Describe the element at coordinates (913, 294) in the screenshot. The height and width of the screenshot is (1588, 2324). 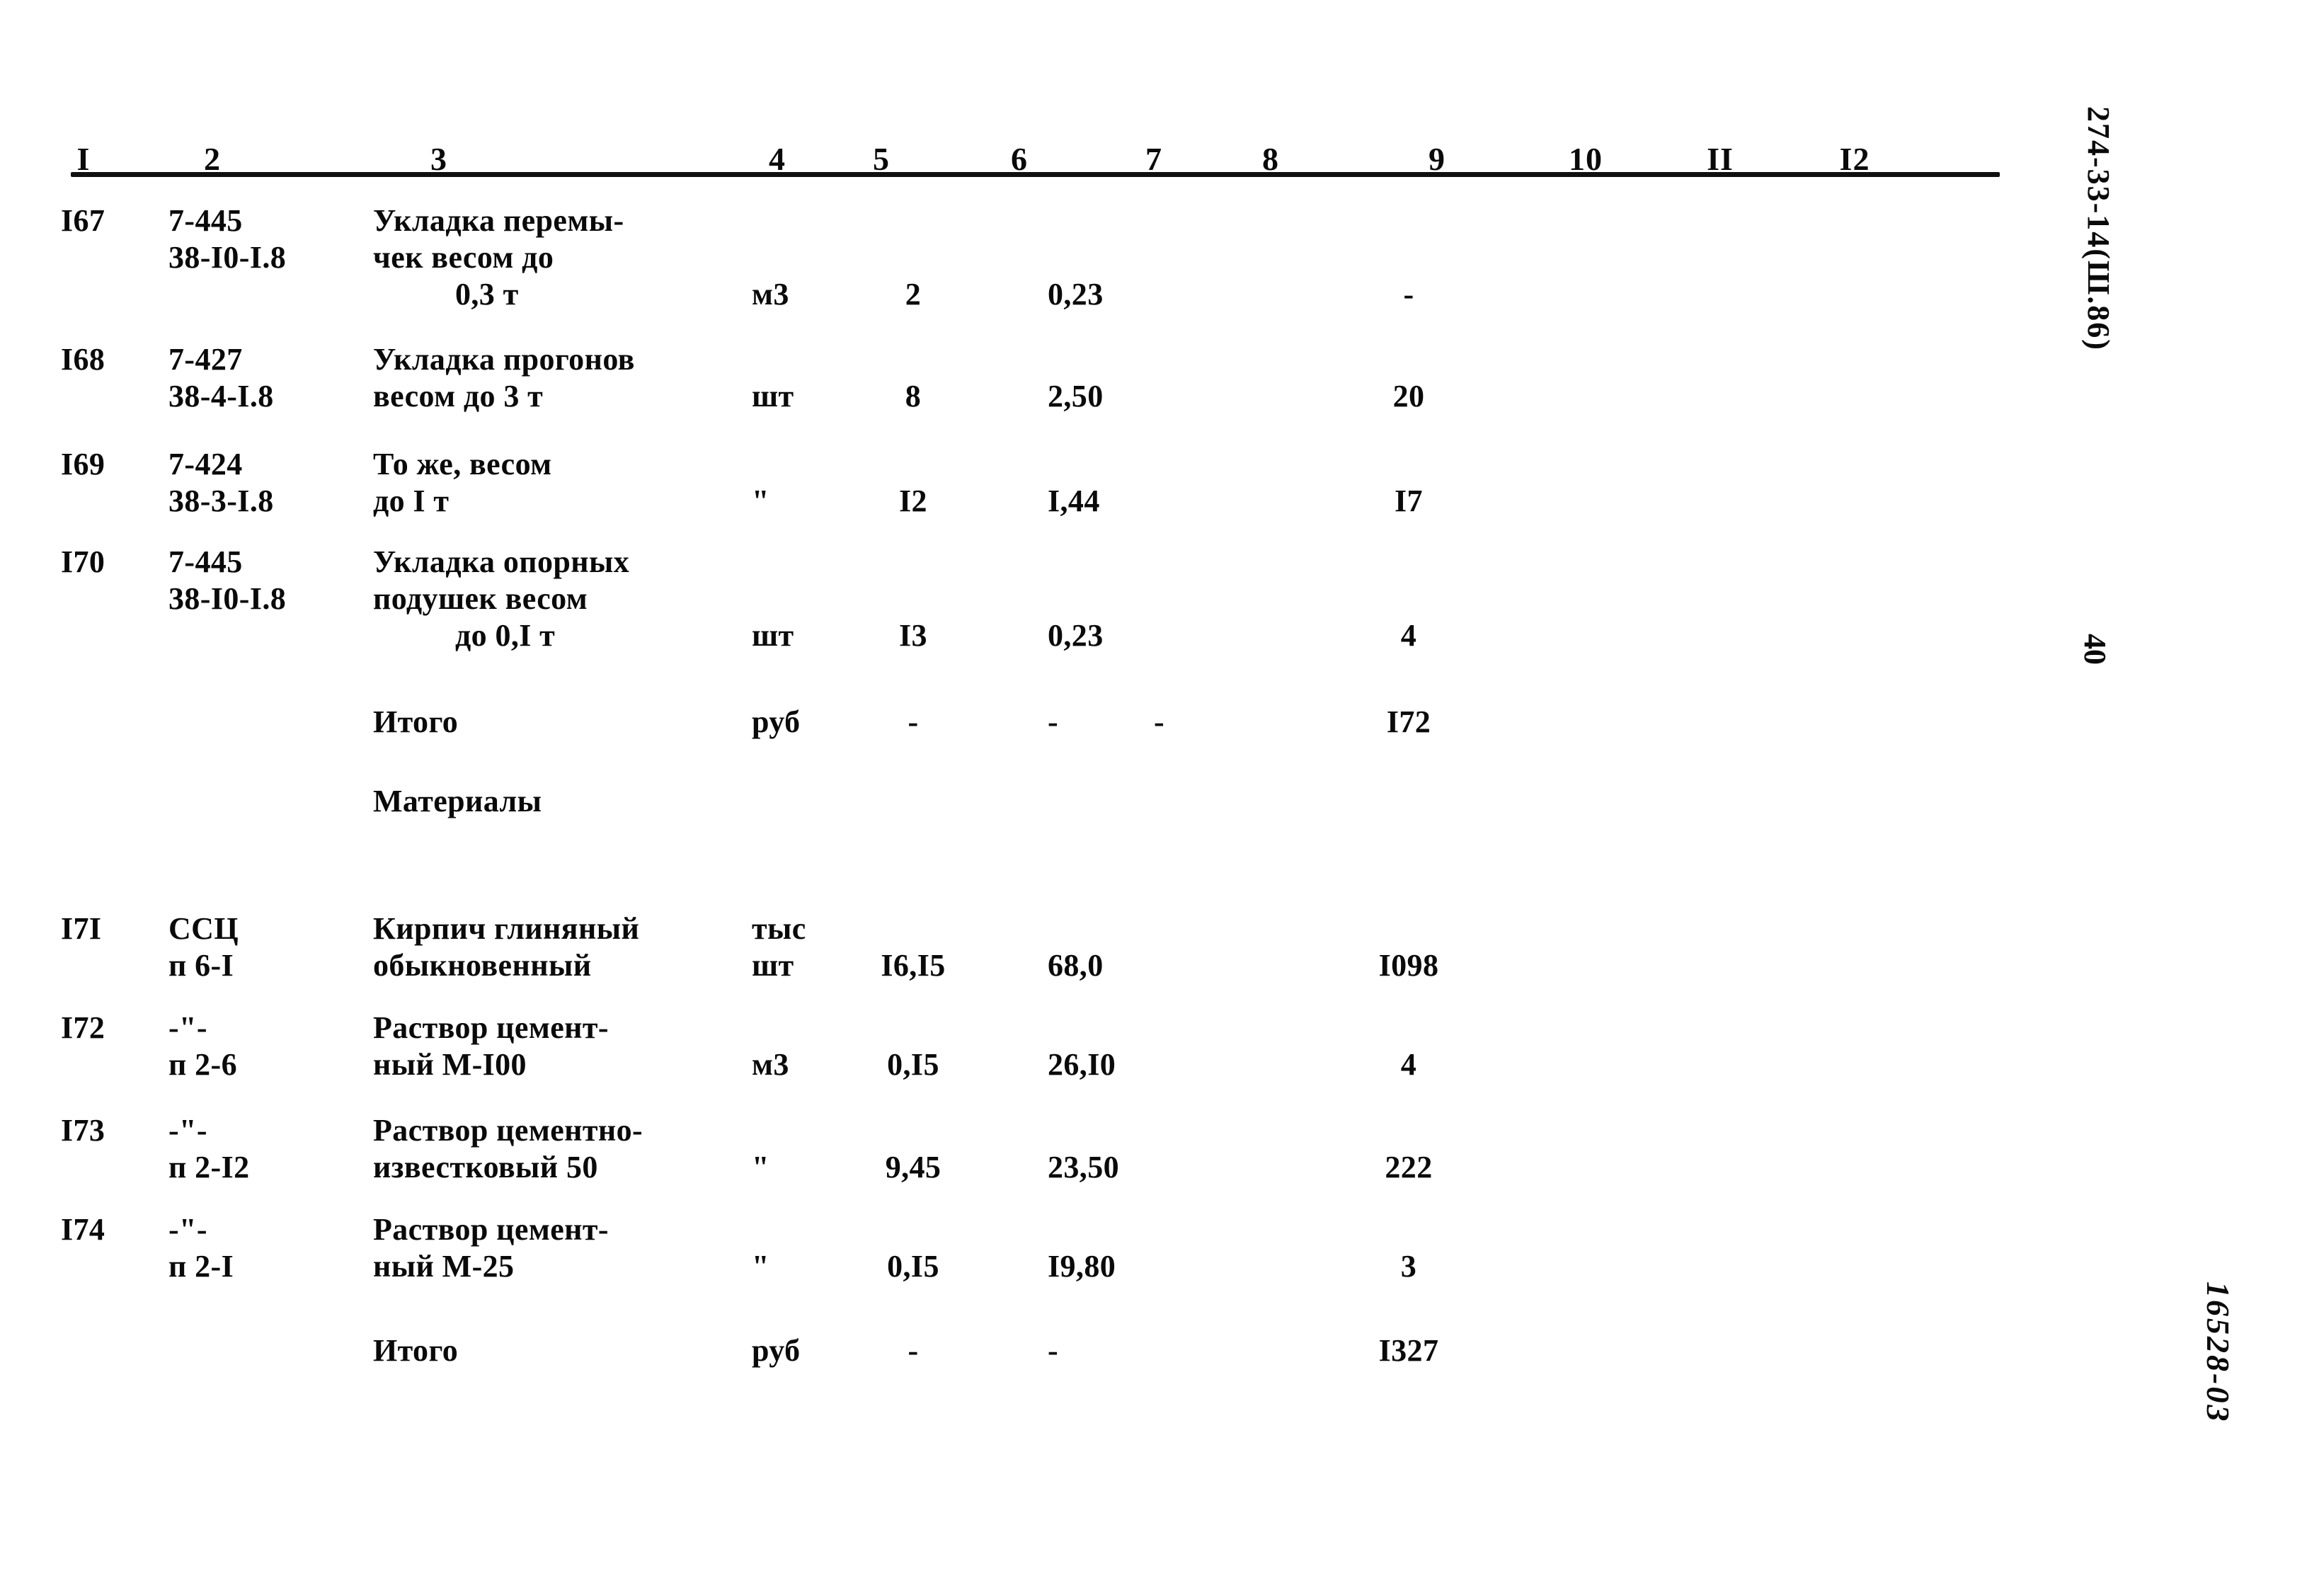
I see `row-quantity-cell: 2` at that location.